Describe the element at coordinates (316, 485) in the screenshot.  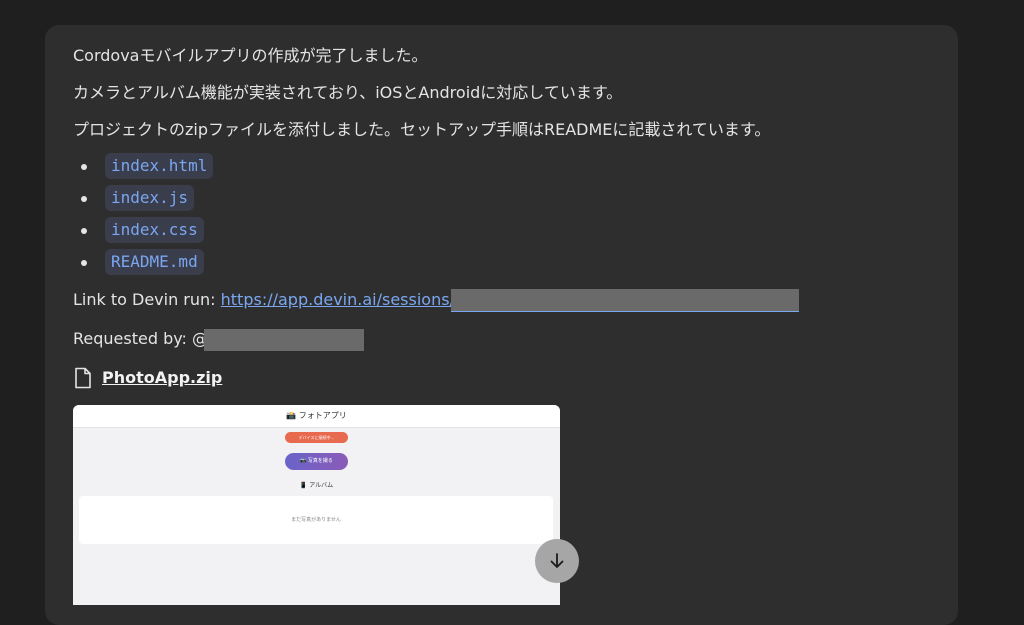
I see `preview-album-title: 📱 アルバム` at that location.